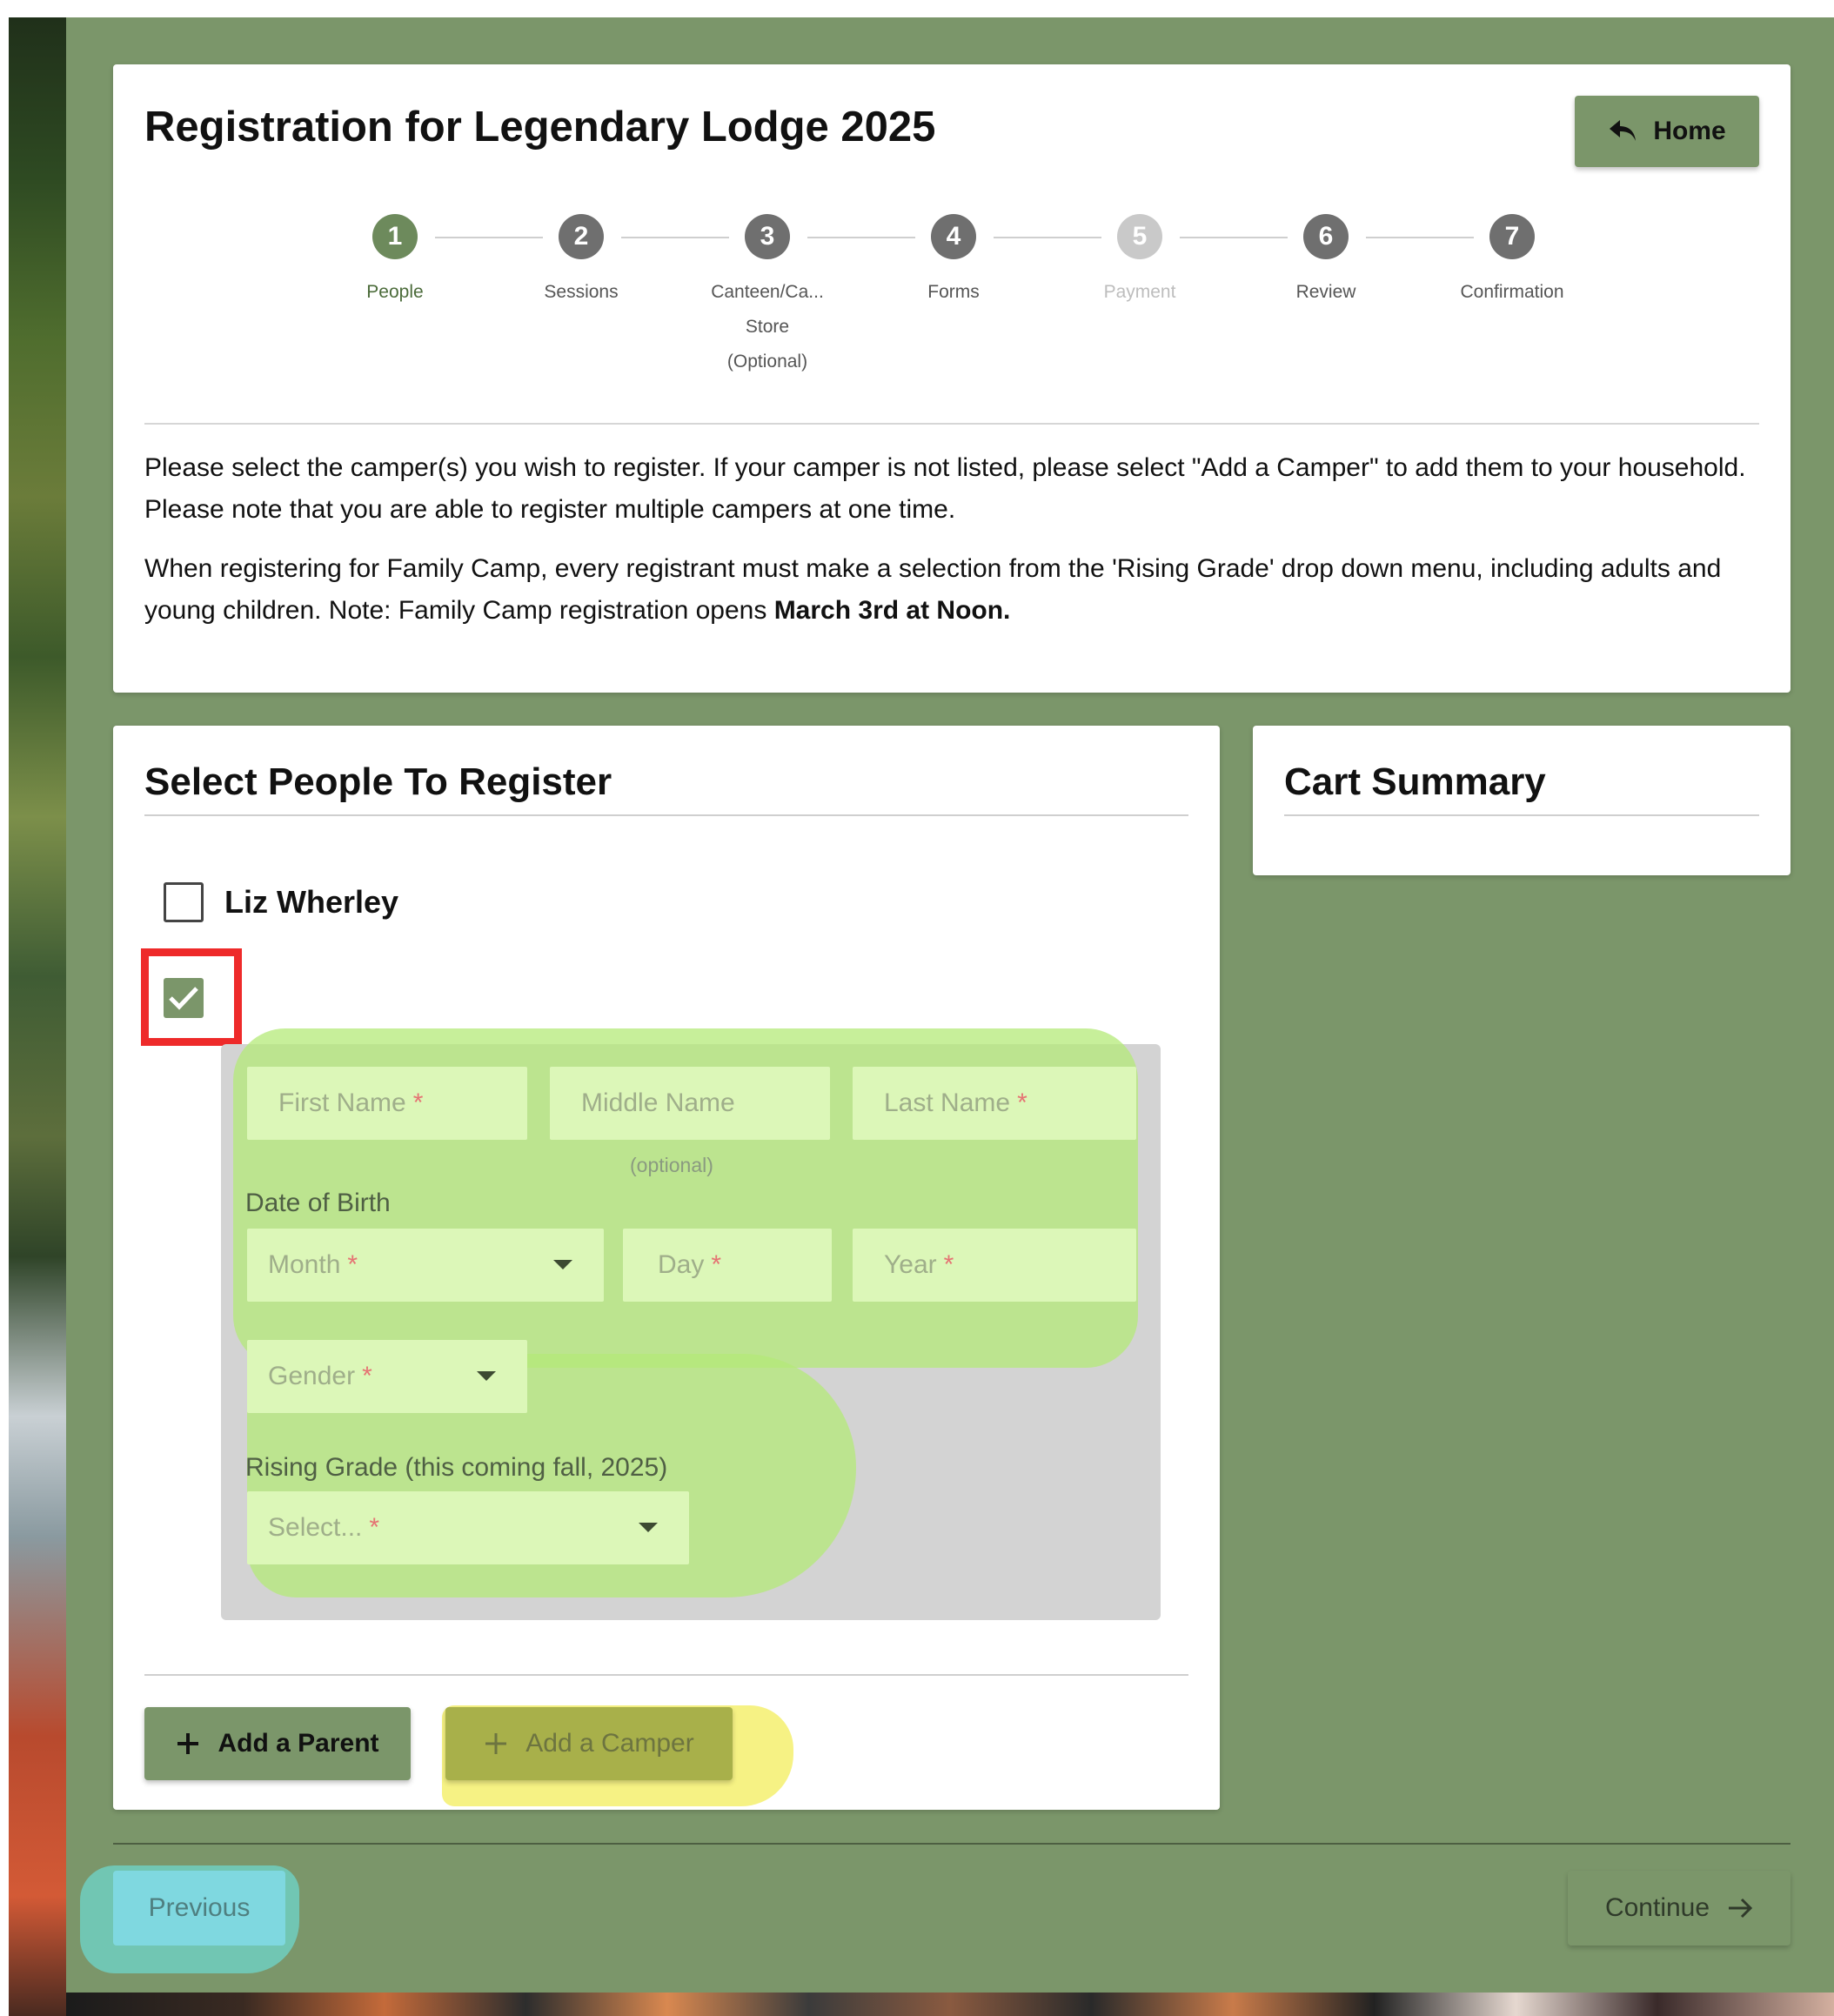 The width and height of the screenshot is (1834, 2016). Describe the element at coordinates (666, 815) in the screenshot. I see `section-rule` at that location.